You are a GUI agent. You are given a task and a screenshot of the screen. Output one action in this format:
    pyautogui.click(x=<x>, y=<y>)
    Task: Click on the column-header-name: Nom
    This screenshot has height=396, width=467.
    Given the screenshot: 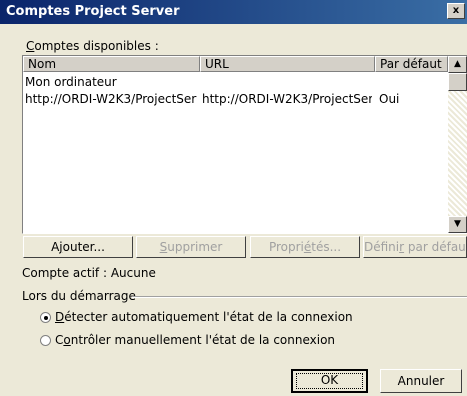 What is the action you would take?
    pyautogui.click(x=111, y=64)
    